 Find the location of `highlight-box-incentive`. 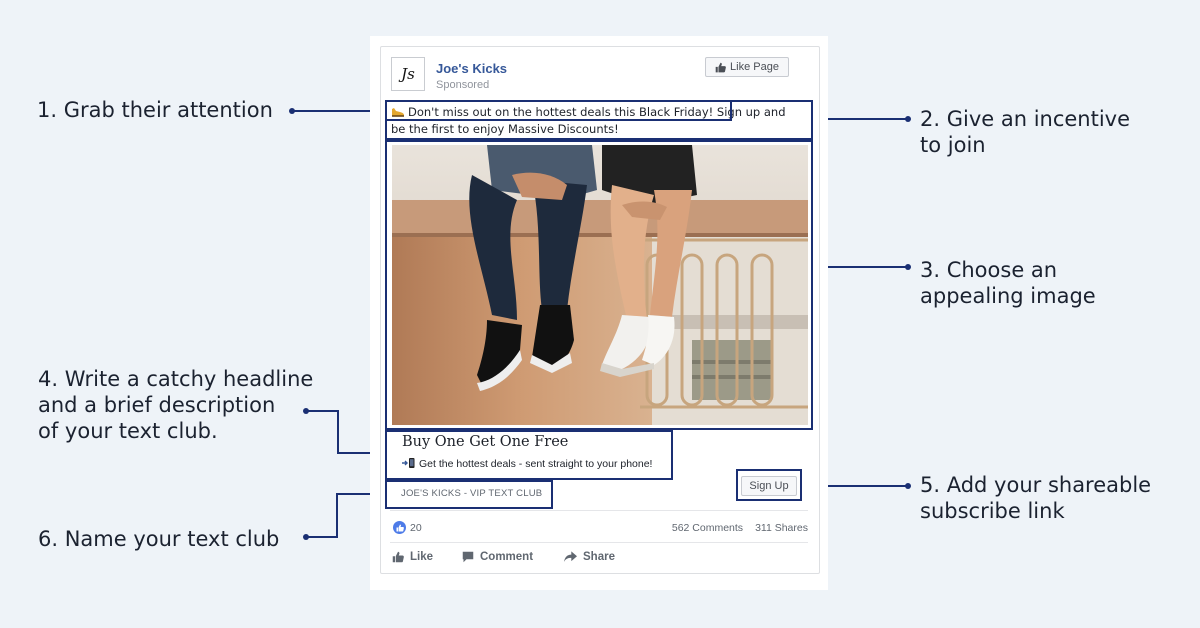

highlight-box-incentive is located at coordinates (599, 120).